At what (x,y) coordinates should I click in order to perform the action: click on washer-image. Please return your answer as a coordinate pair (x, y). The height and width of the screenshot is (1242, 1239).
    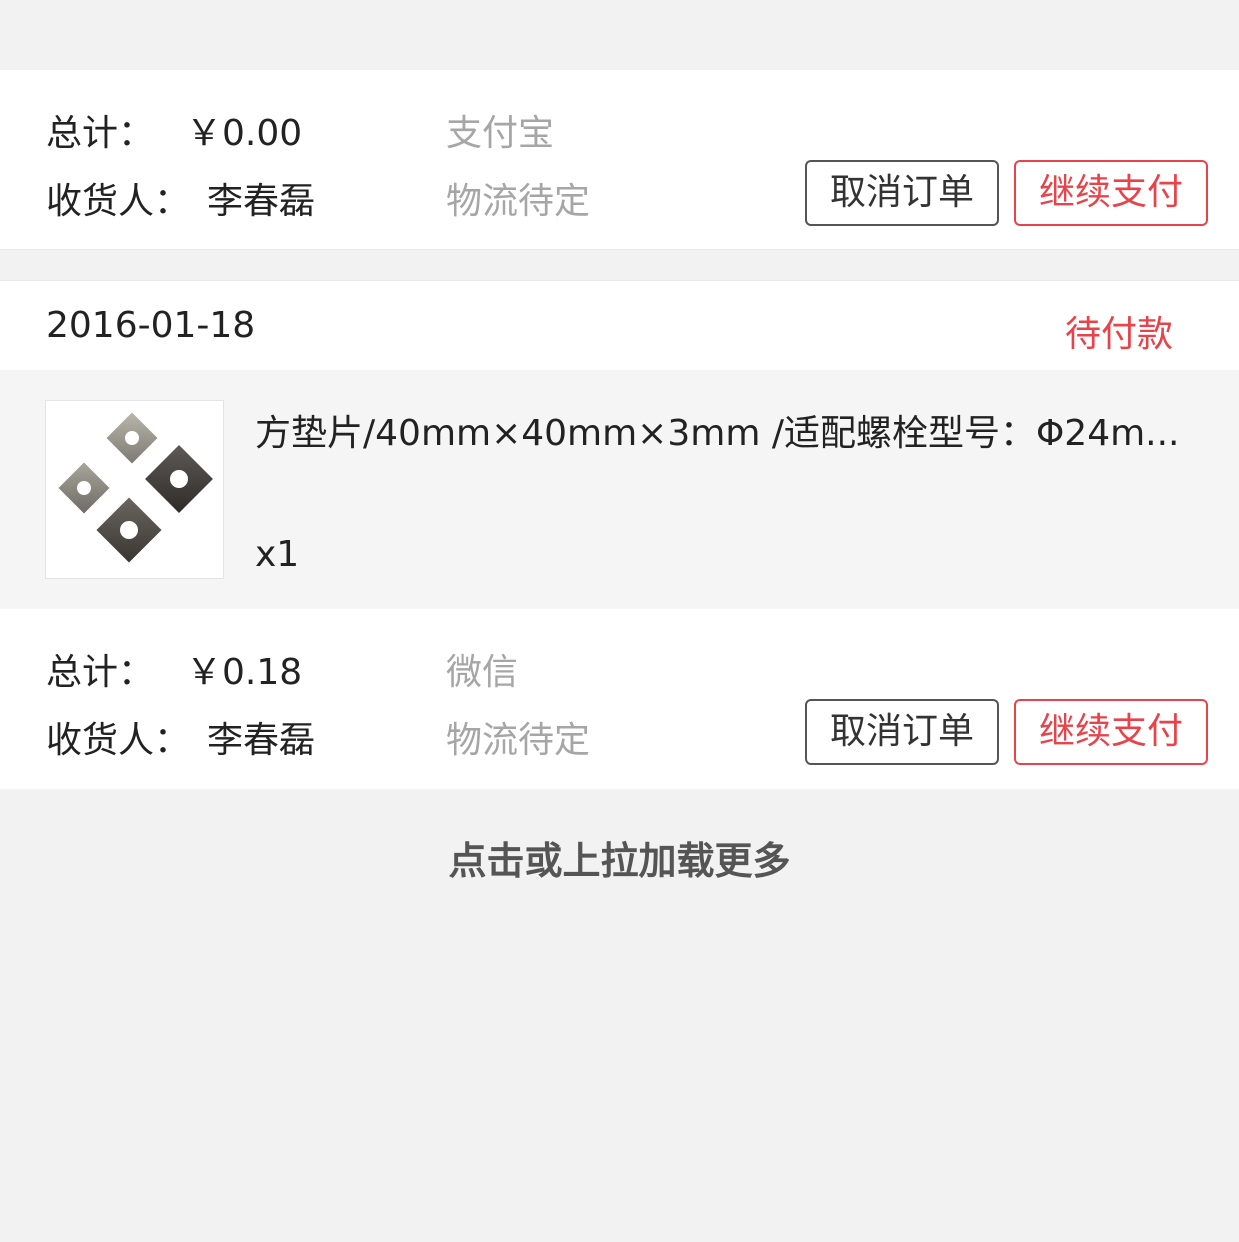
    Looking at the image, I should click on (135, 487).